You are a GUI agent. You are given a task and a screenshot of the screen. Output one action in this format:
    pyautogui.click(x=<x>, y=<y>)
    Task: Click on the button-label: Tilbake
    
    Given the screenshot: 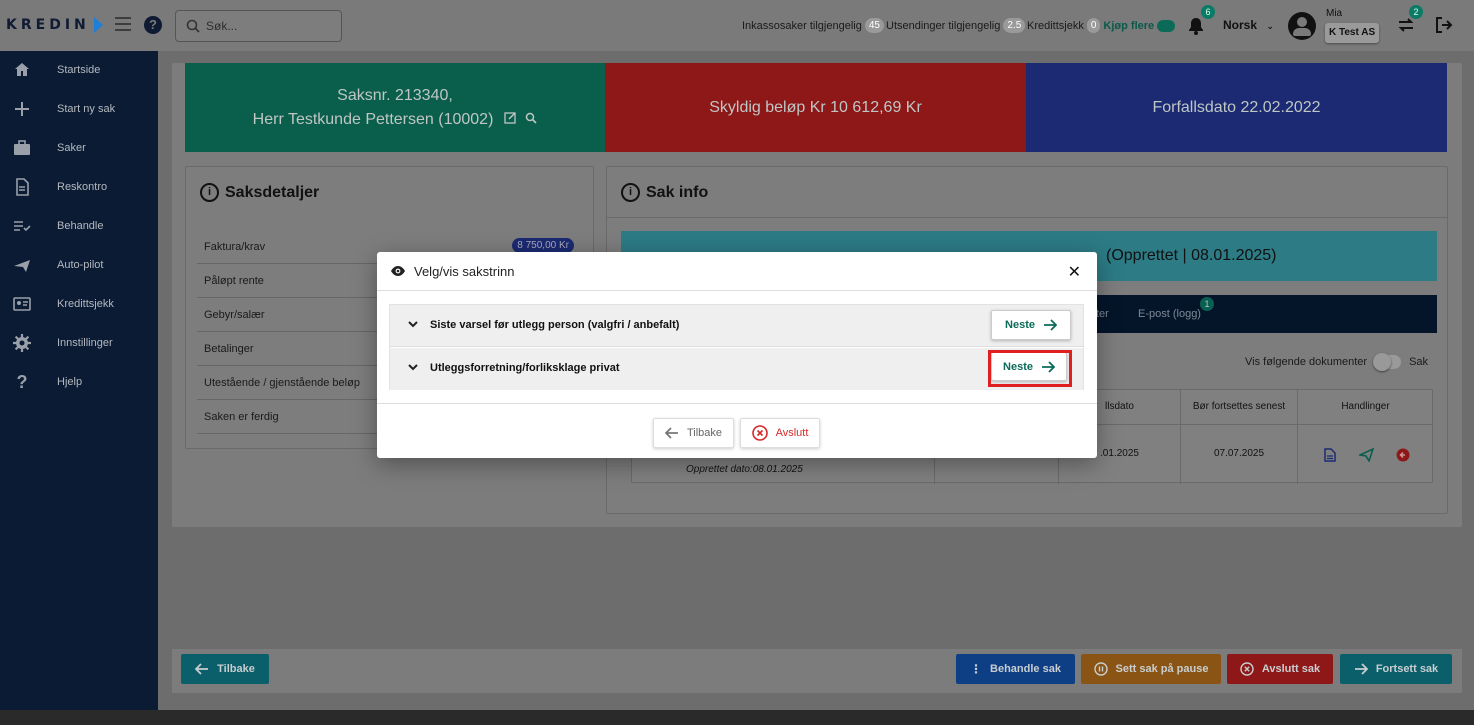 What is the action you would take?
    pyautogui.click(x=704, y=433)
    